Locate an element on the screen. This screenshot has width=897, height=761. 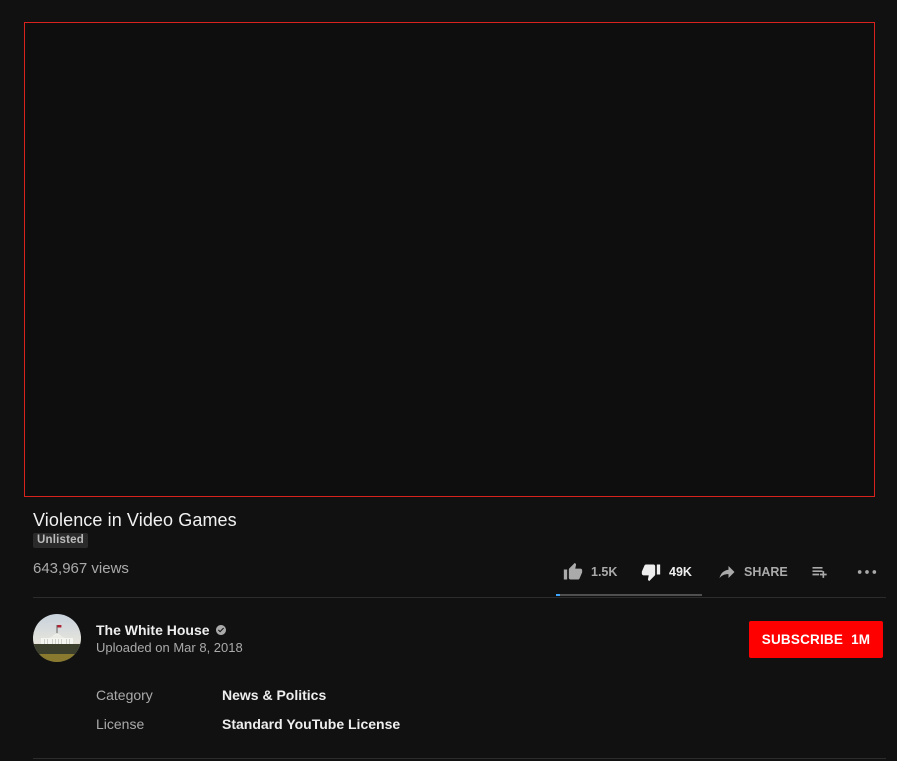
like-count: 1.5K is located at coordinates (604, 572).